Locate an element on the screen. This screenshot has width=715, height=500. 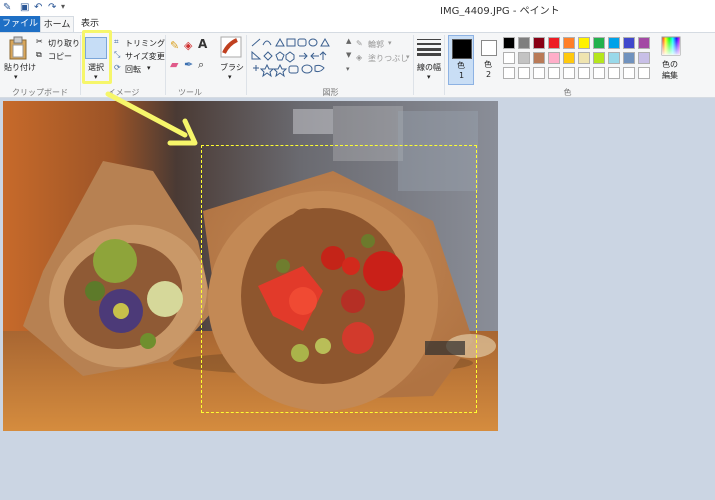
tab-file: ファイル is located at coordinates (20, 24).